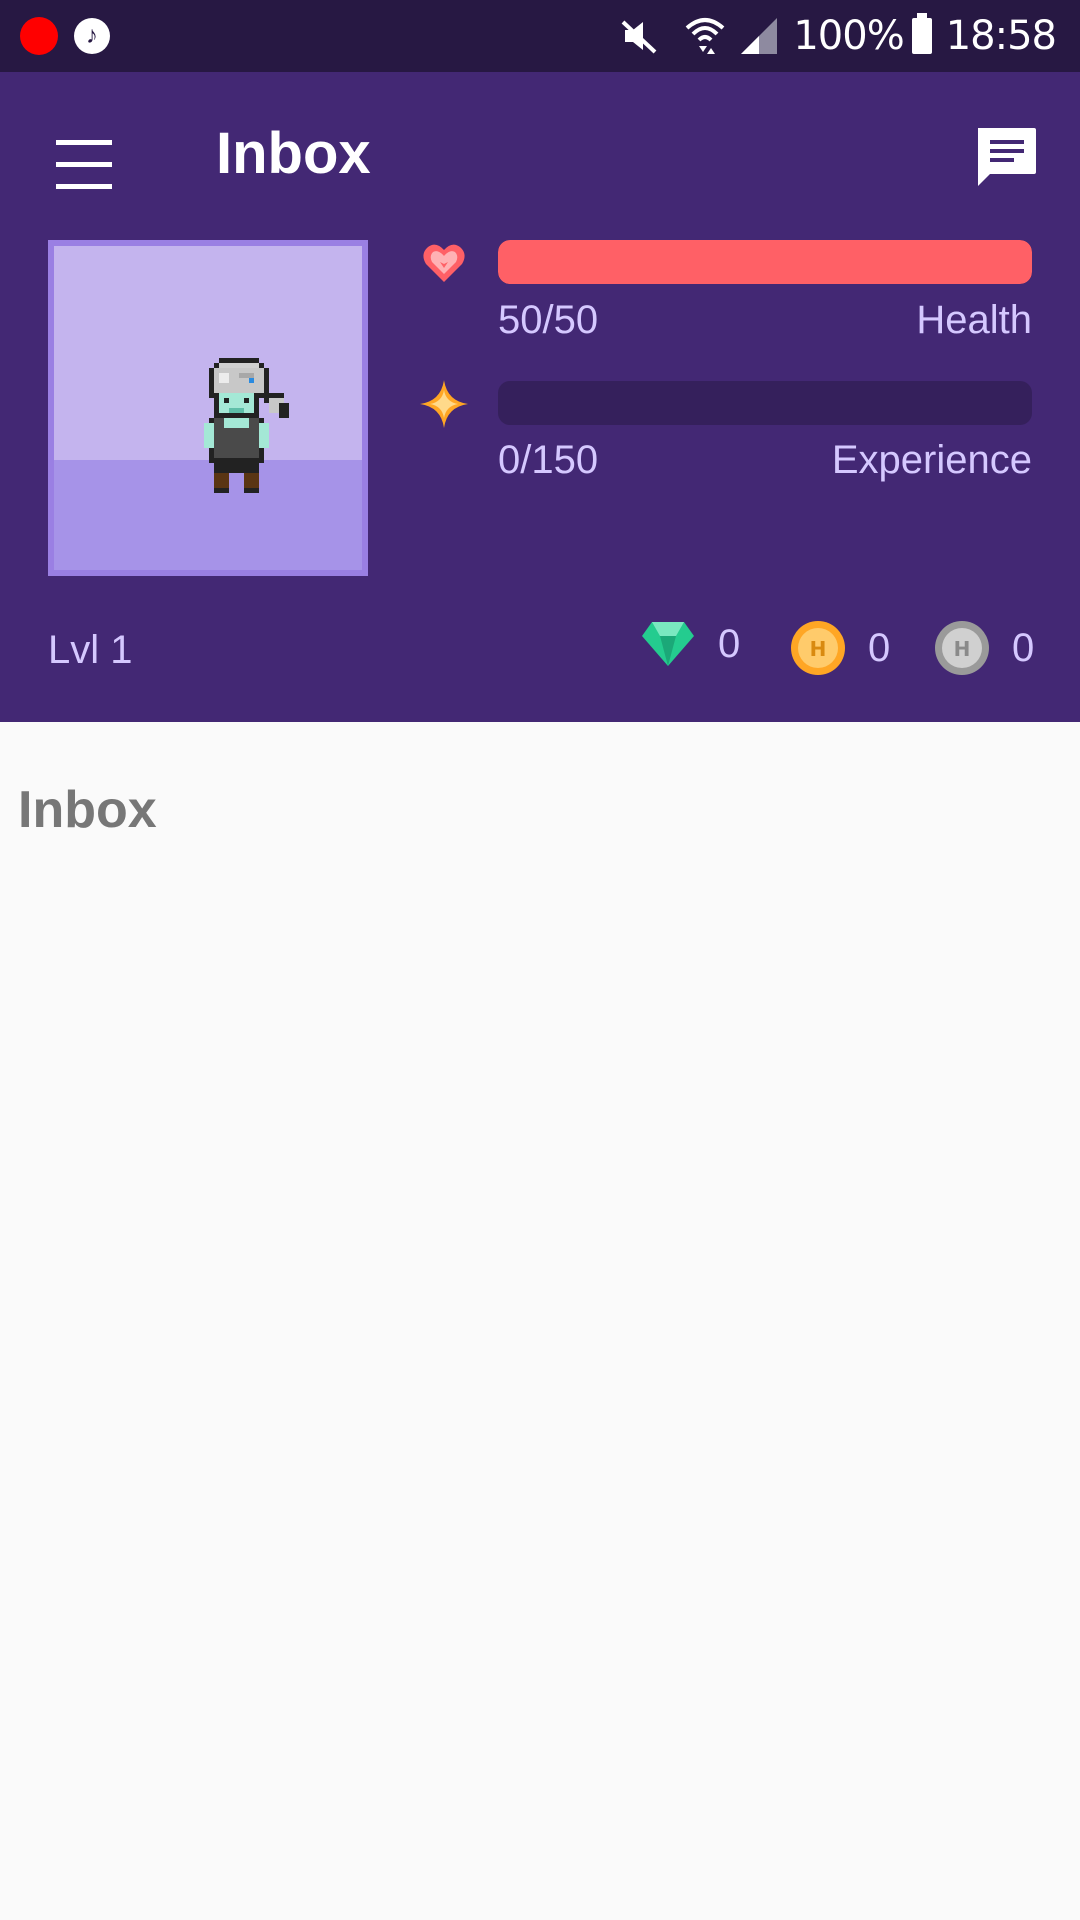 The width and height of the screenshot is (1080, 1920). Describe the element at coordinates (90, 650) in the screenshot. I see `level-label: Lvl 1` at that location.